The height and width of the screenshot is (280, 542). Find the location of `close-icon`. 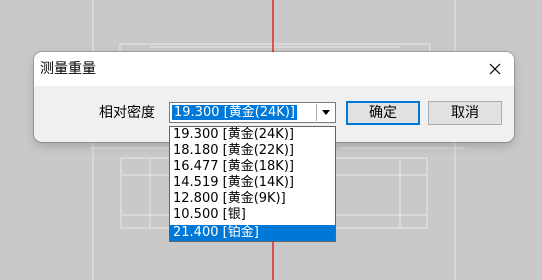

close-icon is located at coordinates (495, 69).